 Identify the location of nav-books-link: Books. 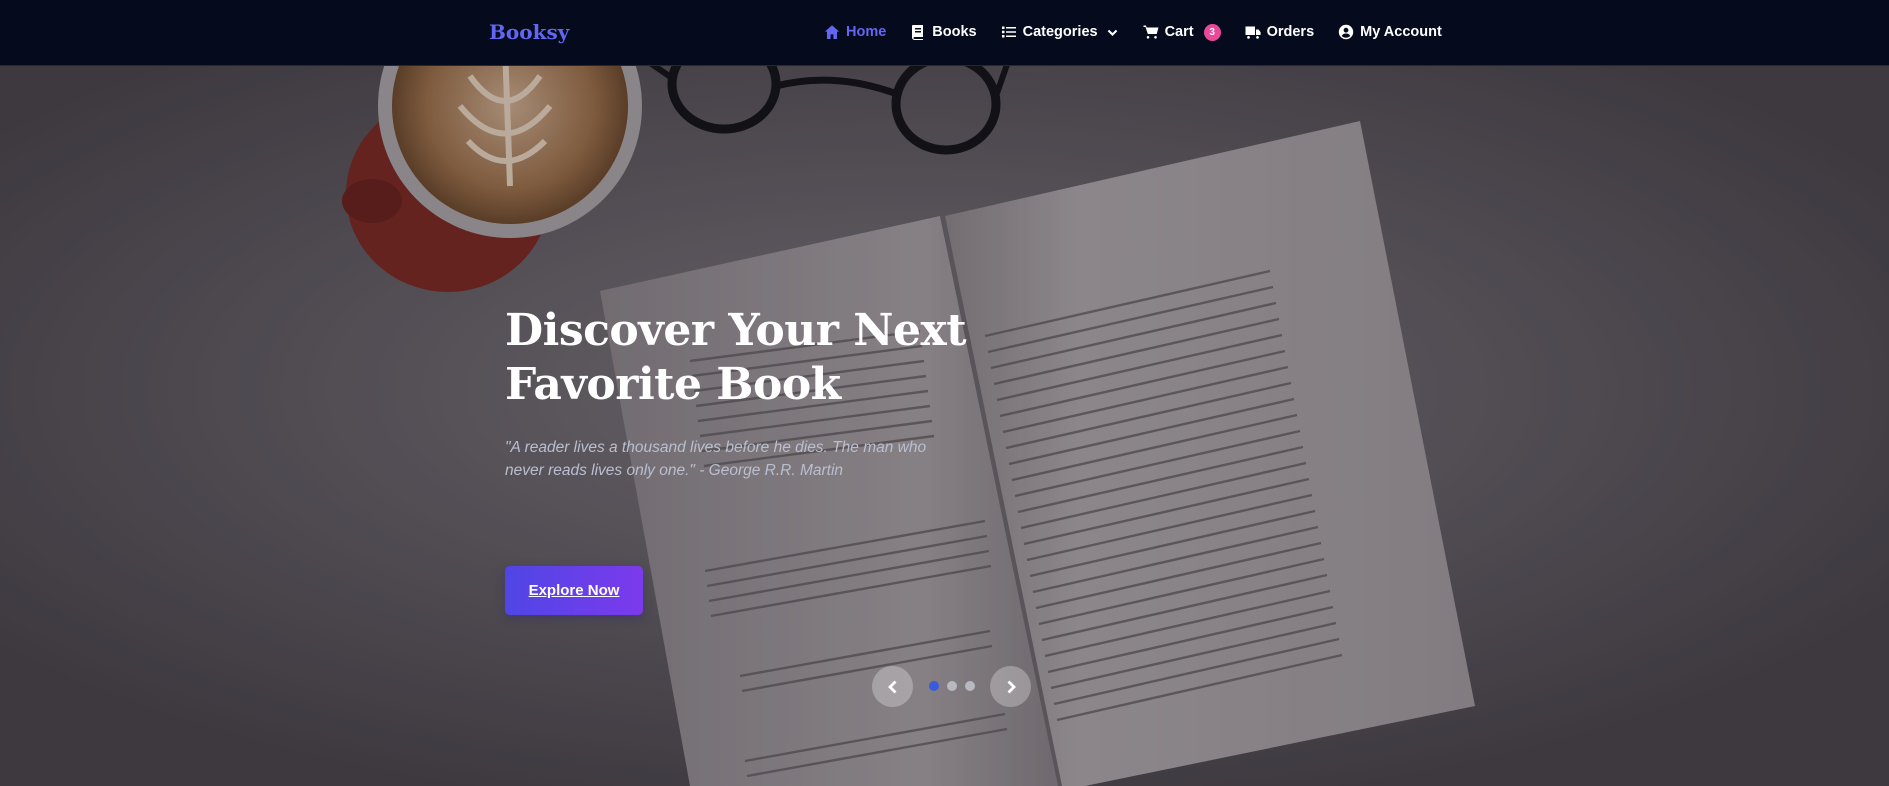
(943, 32).